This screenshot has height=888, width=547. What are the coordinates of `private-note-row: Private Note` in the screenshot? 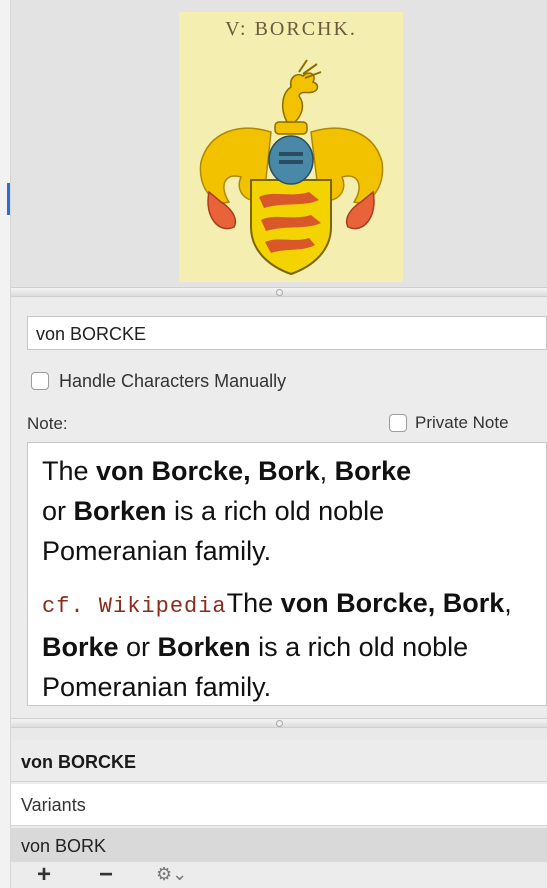 It's located at (449, 422).